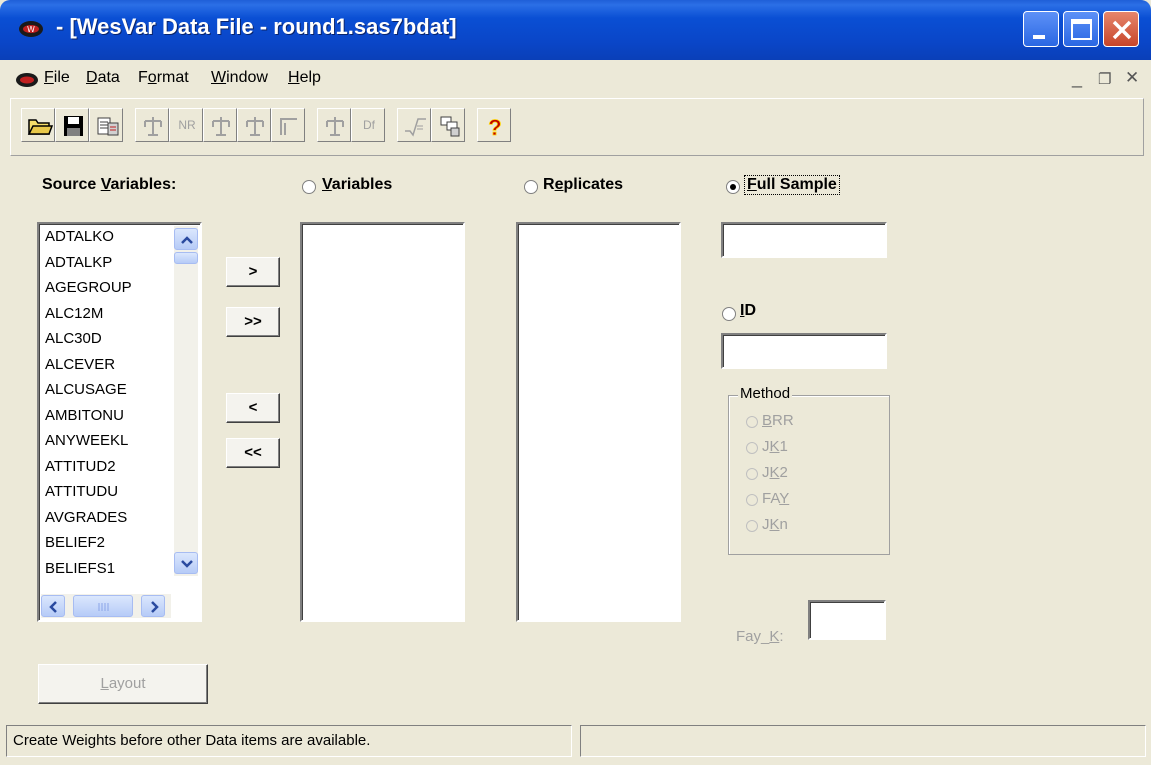 This screenshot has width=1151, height=765. Describe the element at coordinates (847, 620) in the screenshot. I see `fay-k-field` at that location.